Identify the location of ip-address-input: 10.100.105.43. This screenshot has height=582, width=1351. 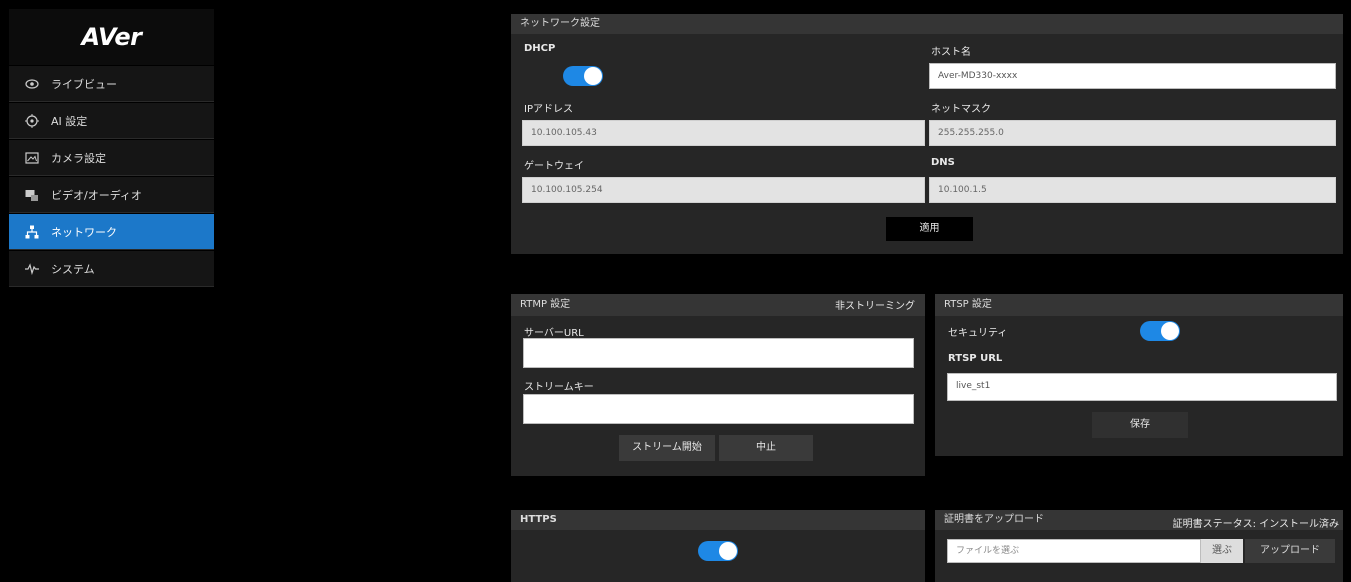
(723, 133).